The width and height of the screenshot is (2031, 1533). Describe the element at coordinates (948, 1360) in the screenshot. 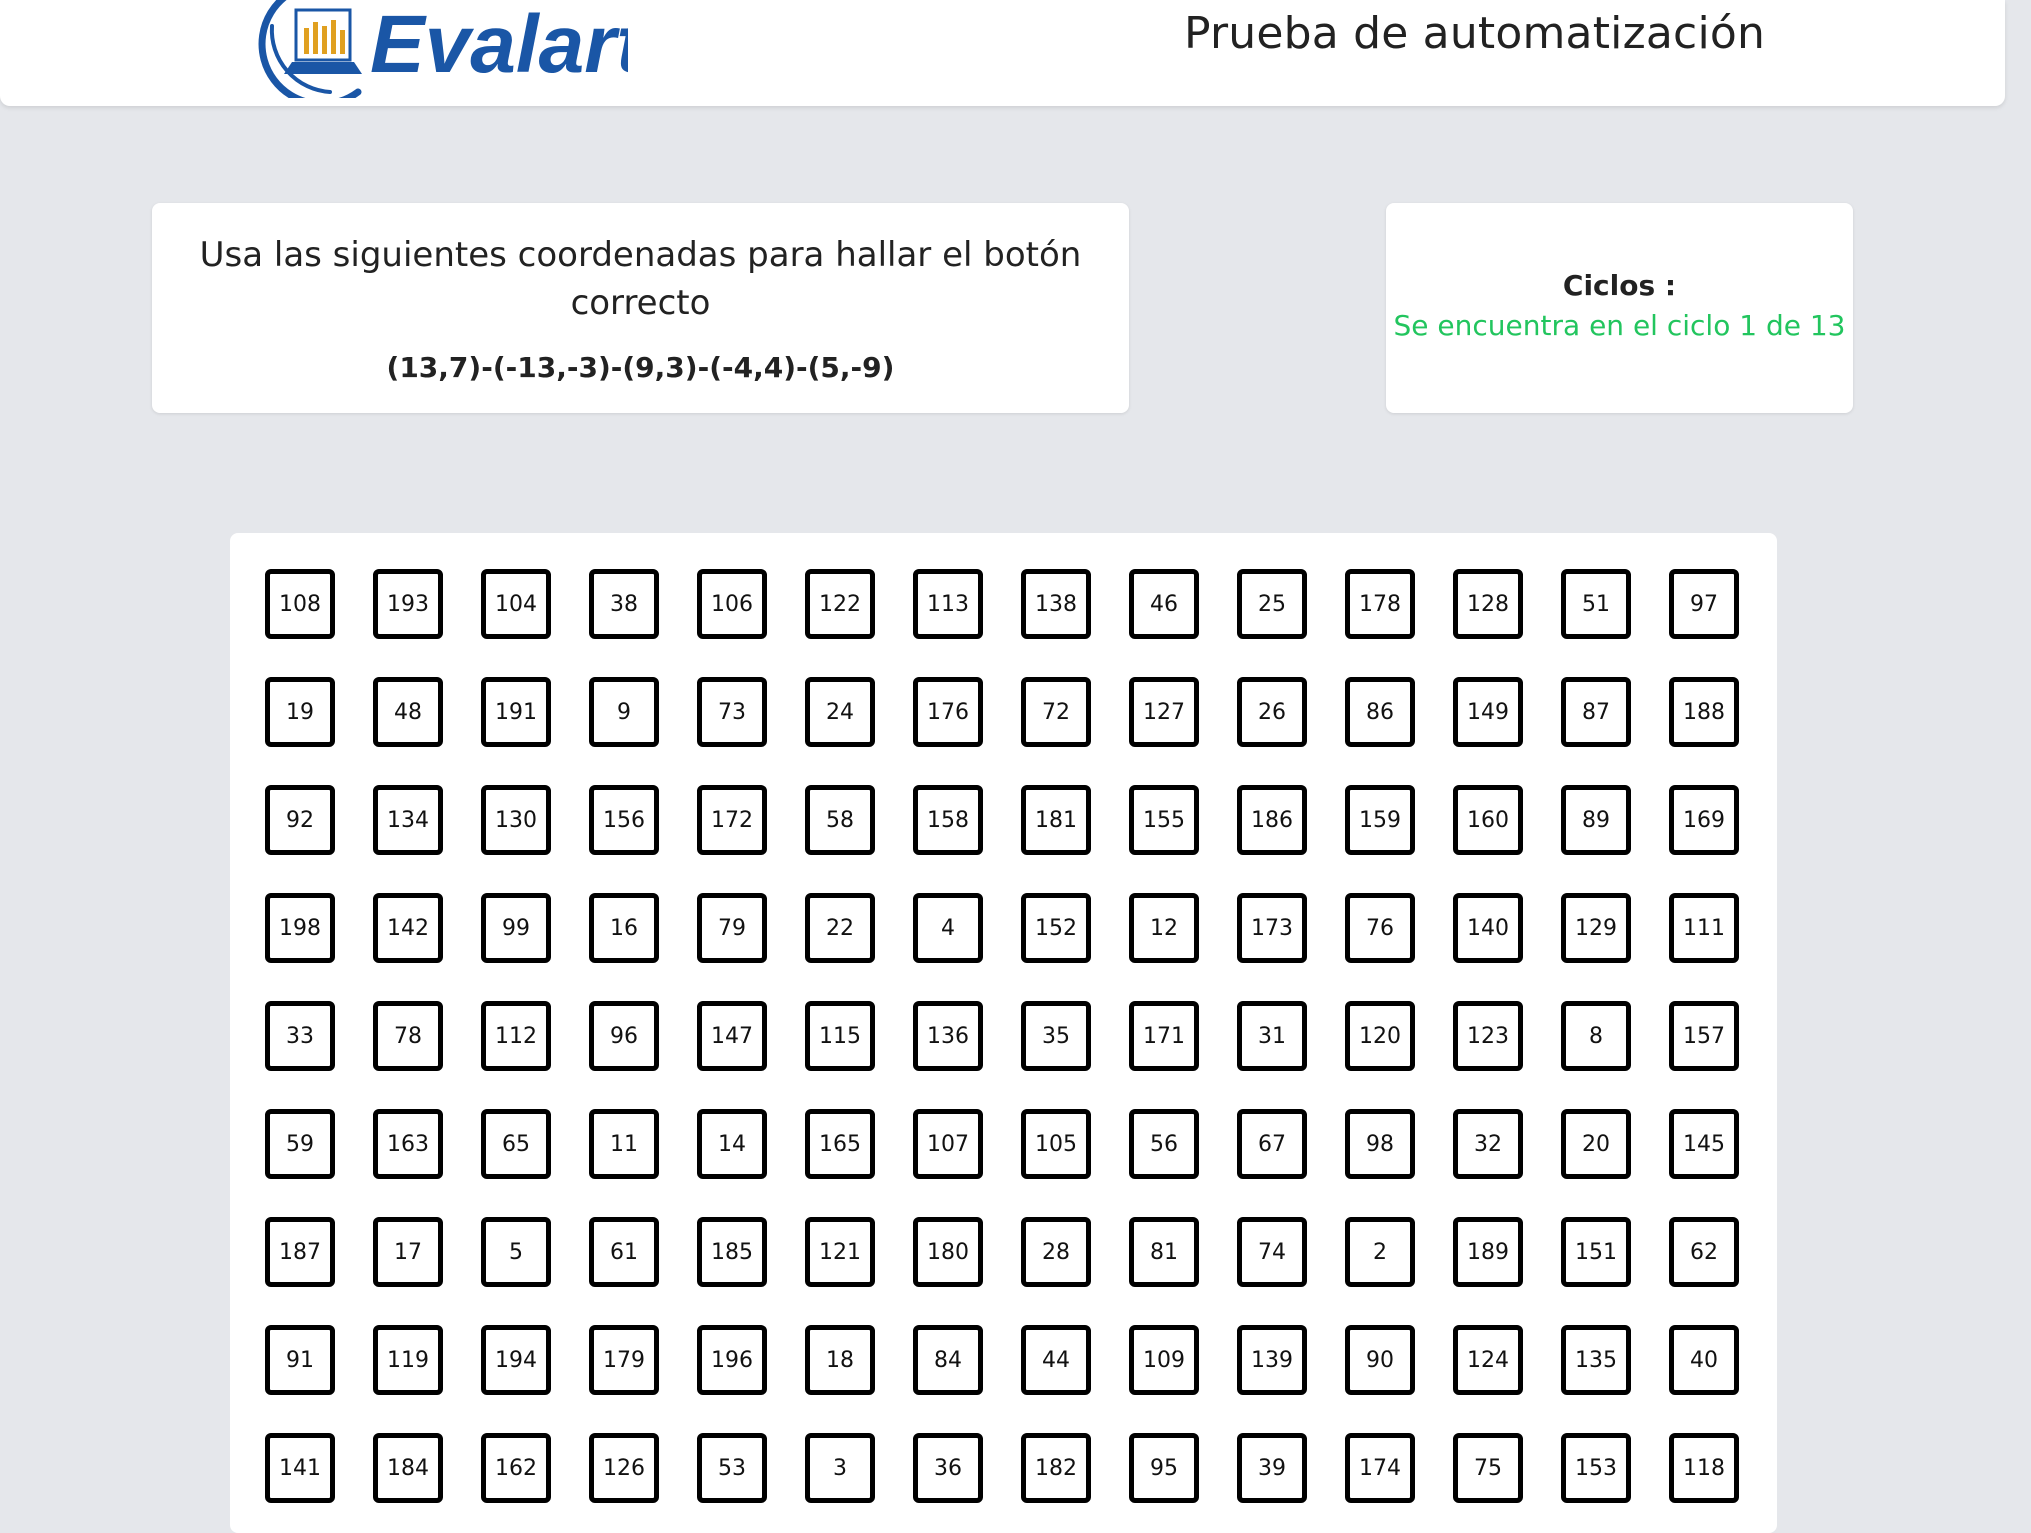

I see `number-button: 84` at that location.